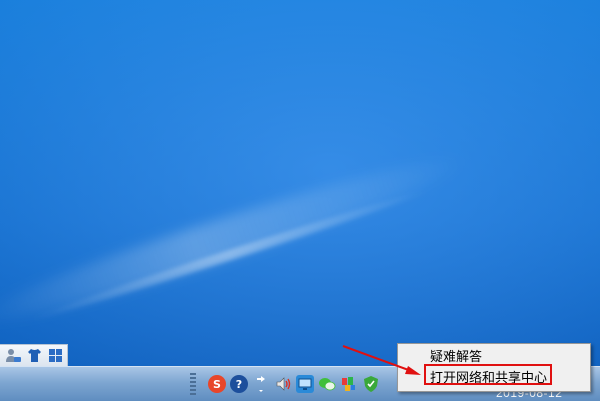 Image resolution: width=600 pixels, height=401 pixels. I want to click on network-context-menu: 疑难解答 打开网络和共享中心, so click(494, 367).